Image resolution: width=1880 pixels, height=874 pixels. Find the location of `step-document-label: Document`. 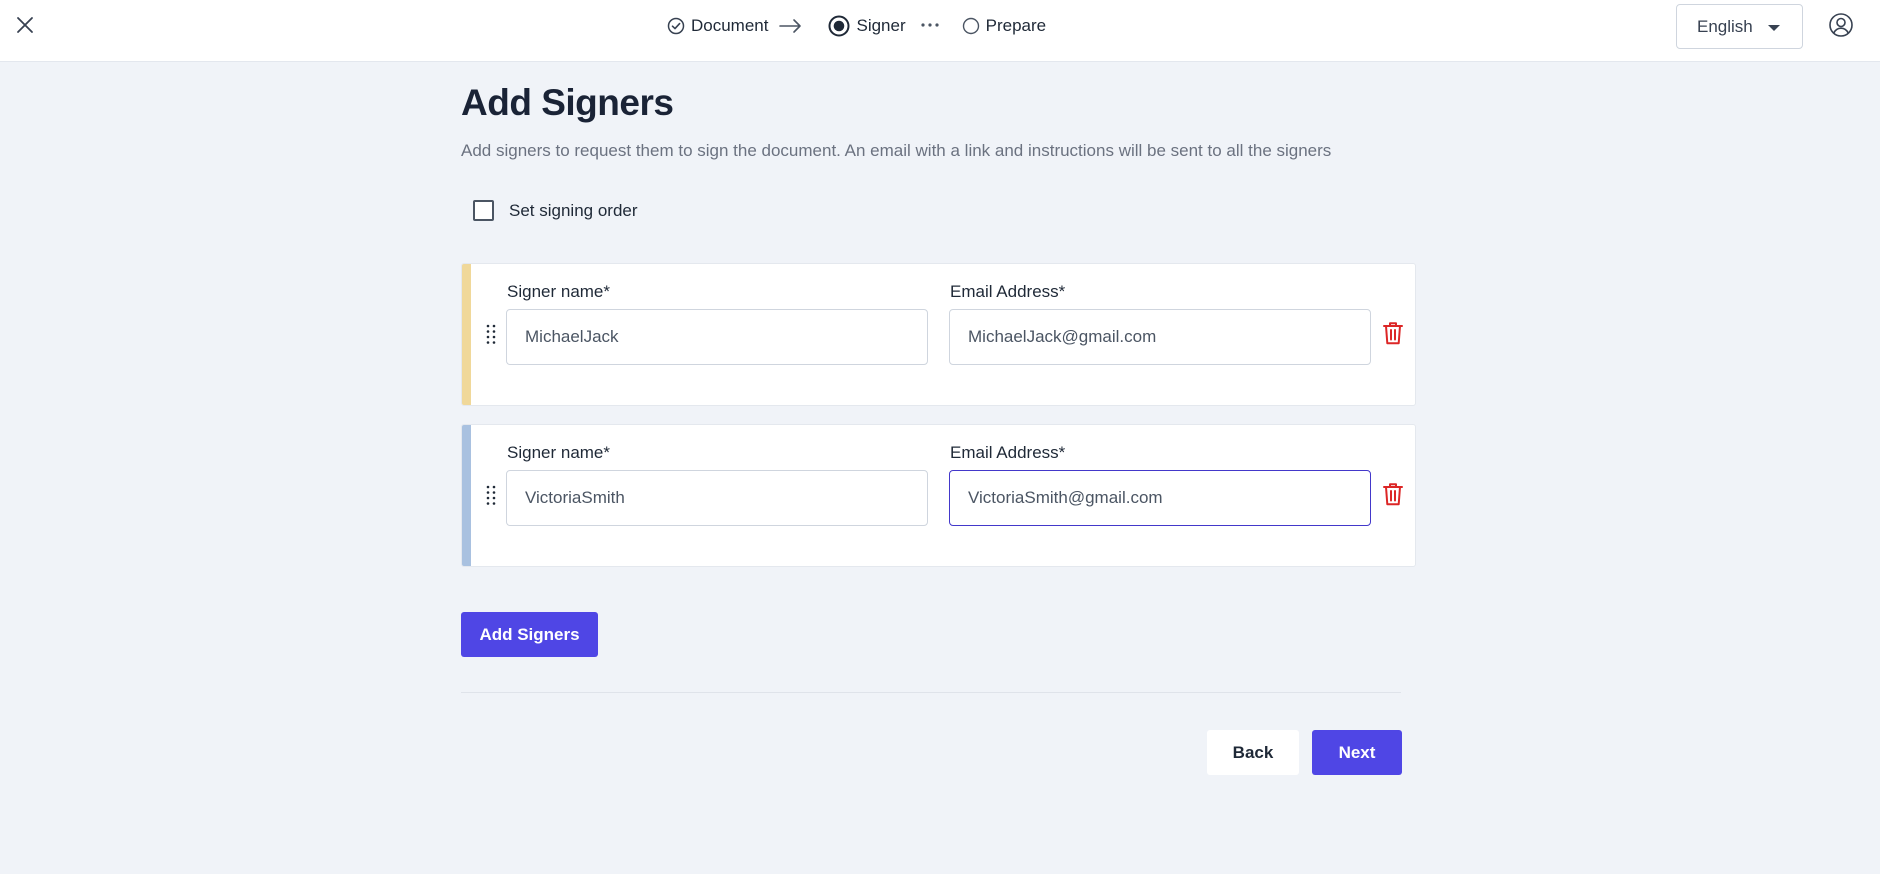

step-document-label: Document is located at coordinates (730, 25).